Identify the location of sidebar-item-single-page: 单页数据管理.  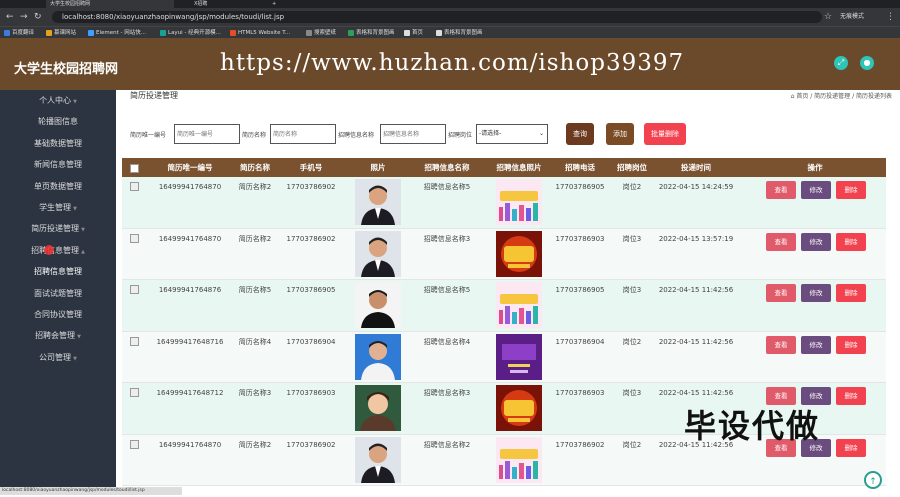
(58, 186).